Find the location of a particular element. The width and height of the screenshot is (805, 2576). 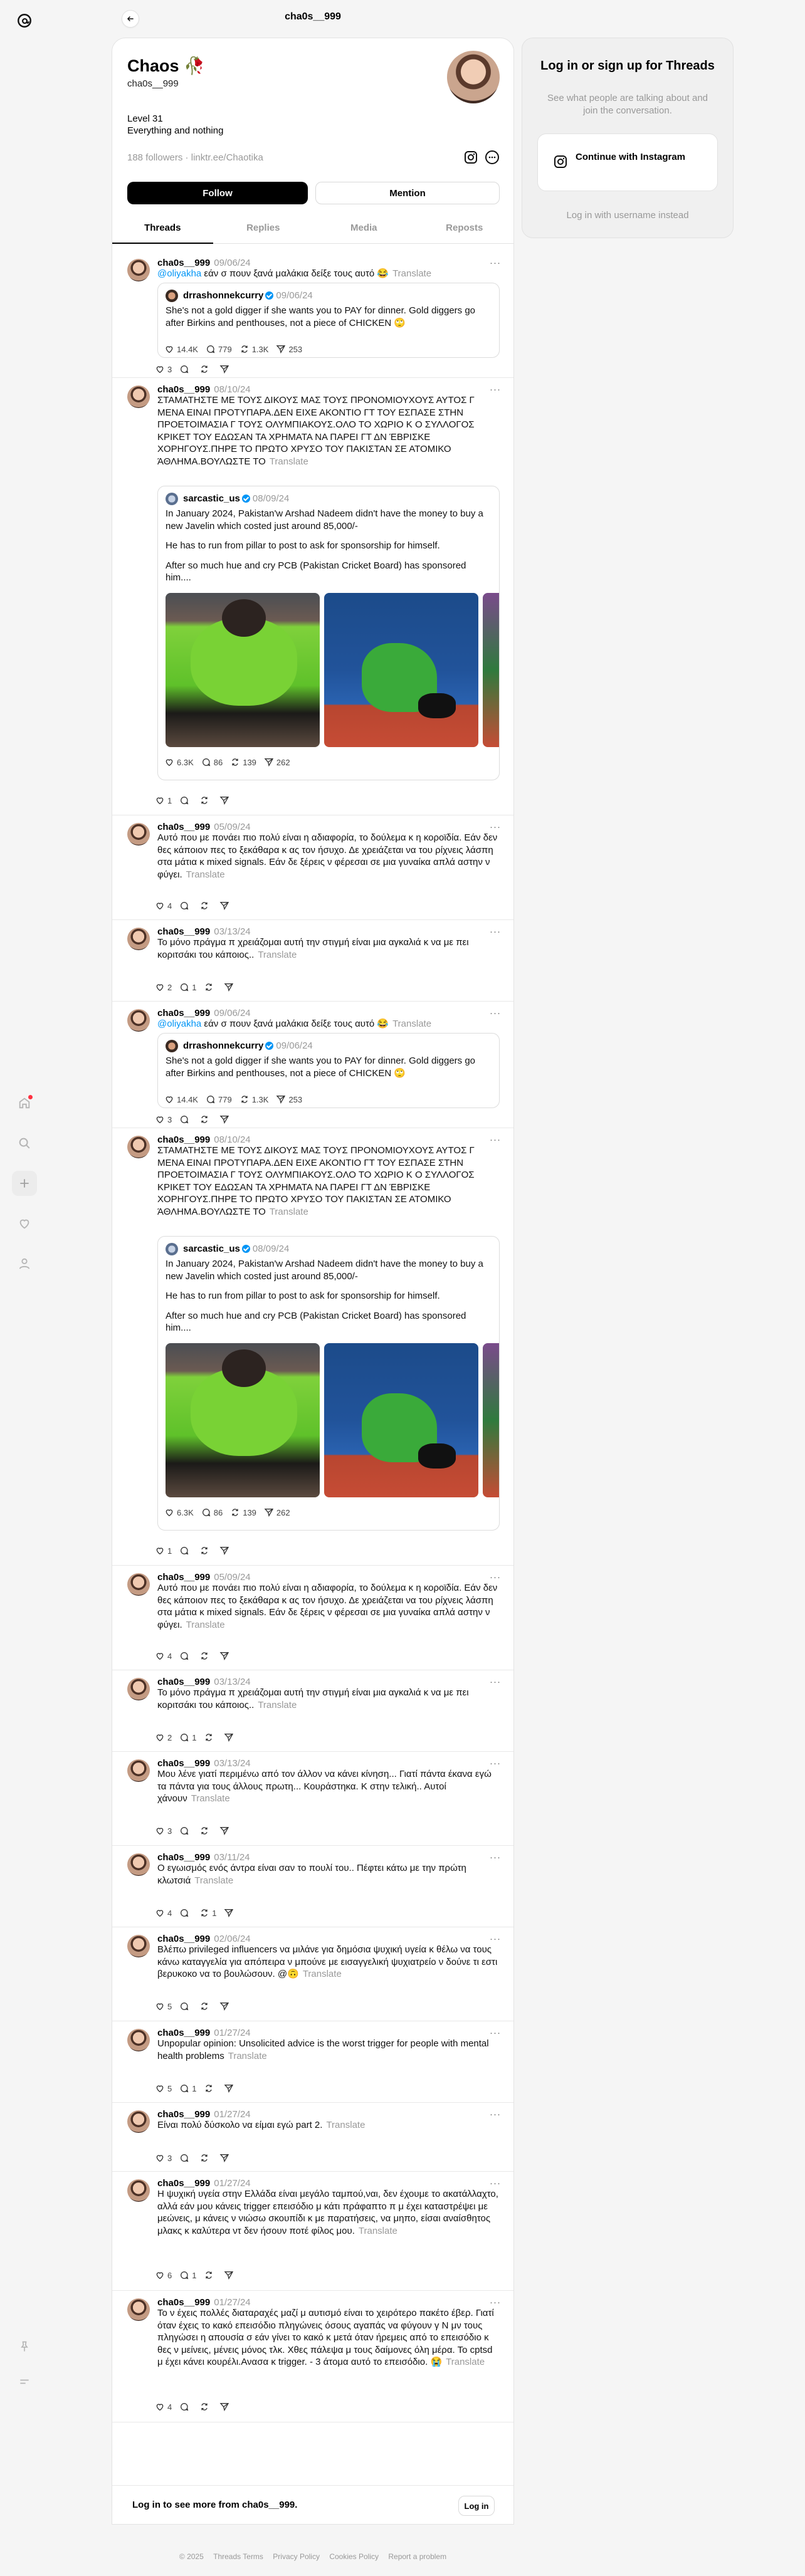

footer-privacy-link: Privacy Policy is located at coordinates (296, 2556).